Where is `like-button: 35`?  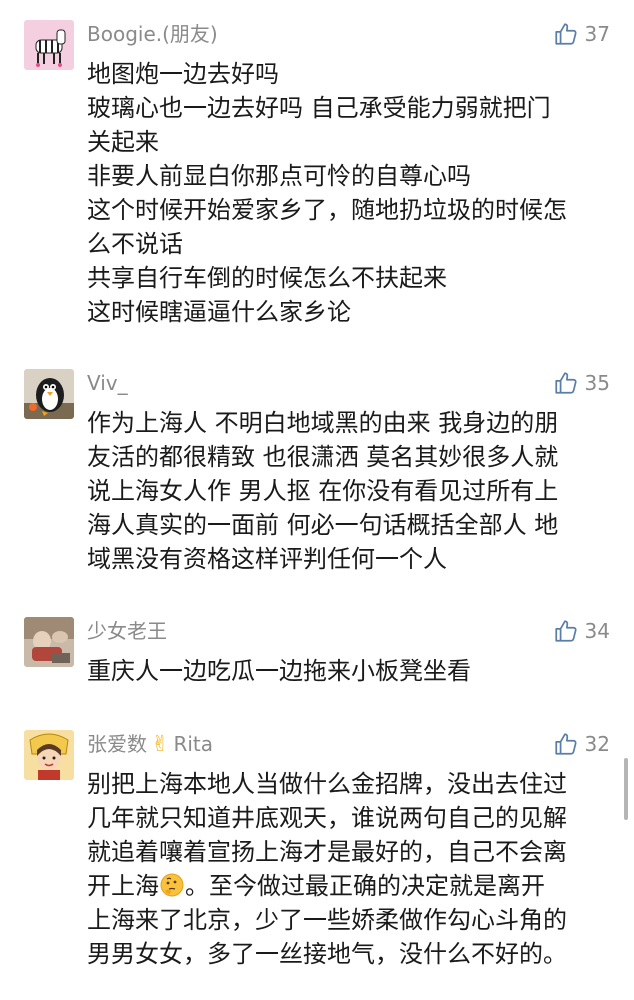
like-button: 35 is located at coordinates (581, 383).